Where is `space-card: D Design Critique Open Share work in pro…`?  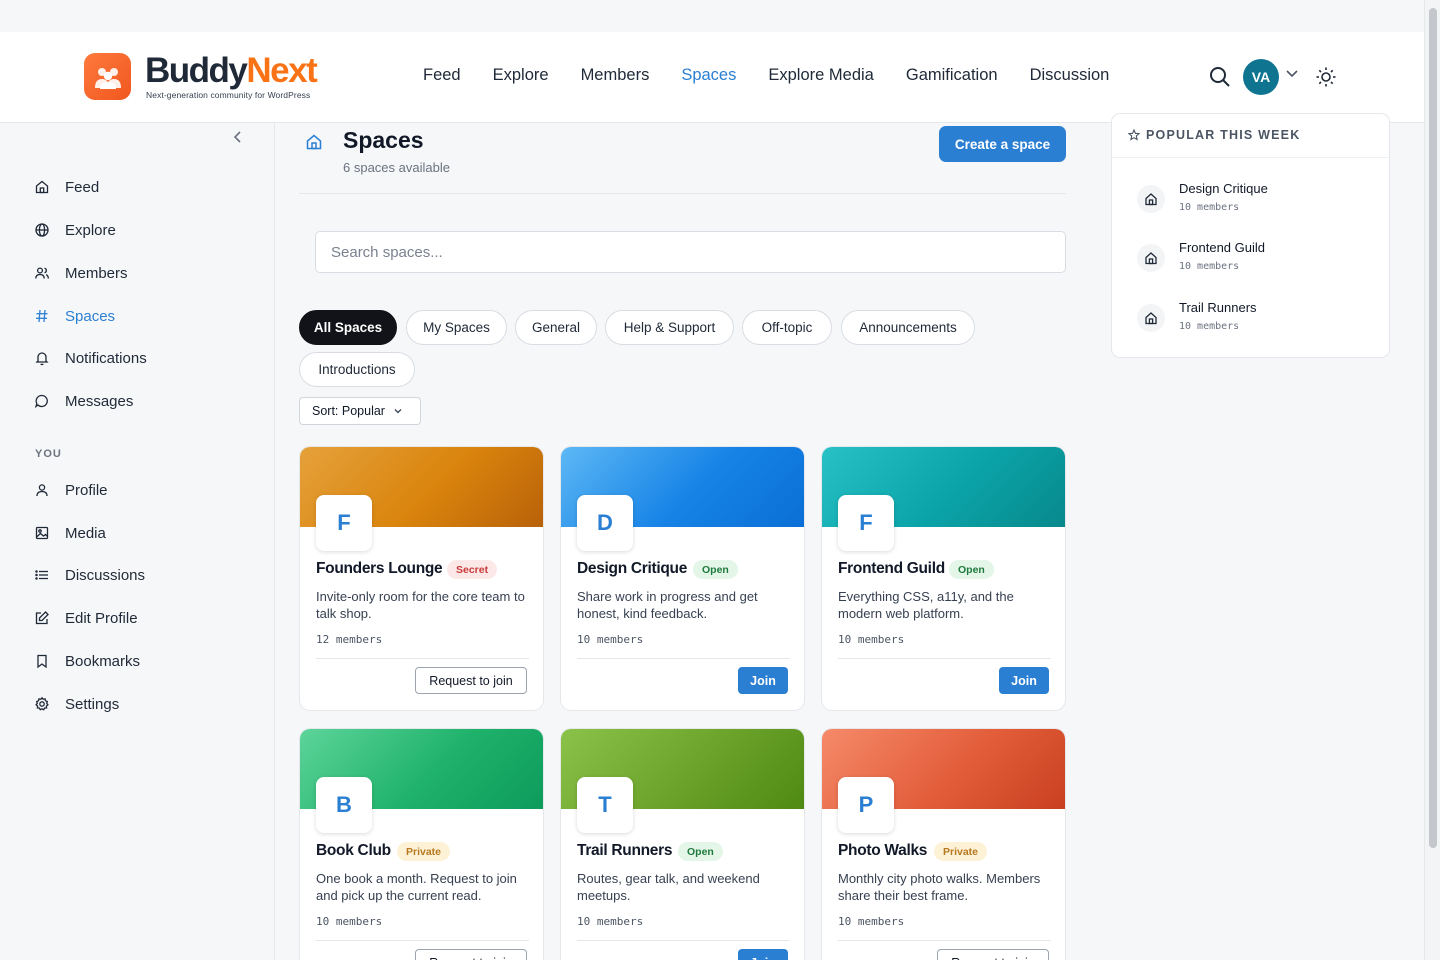
space-card: D Design Critique Open Share work in pro… is located at coordinates (682, 578).